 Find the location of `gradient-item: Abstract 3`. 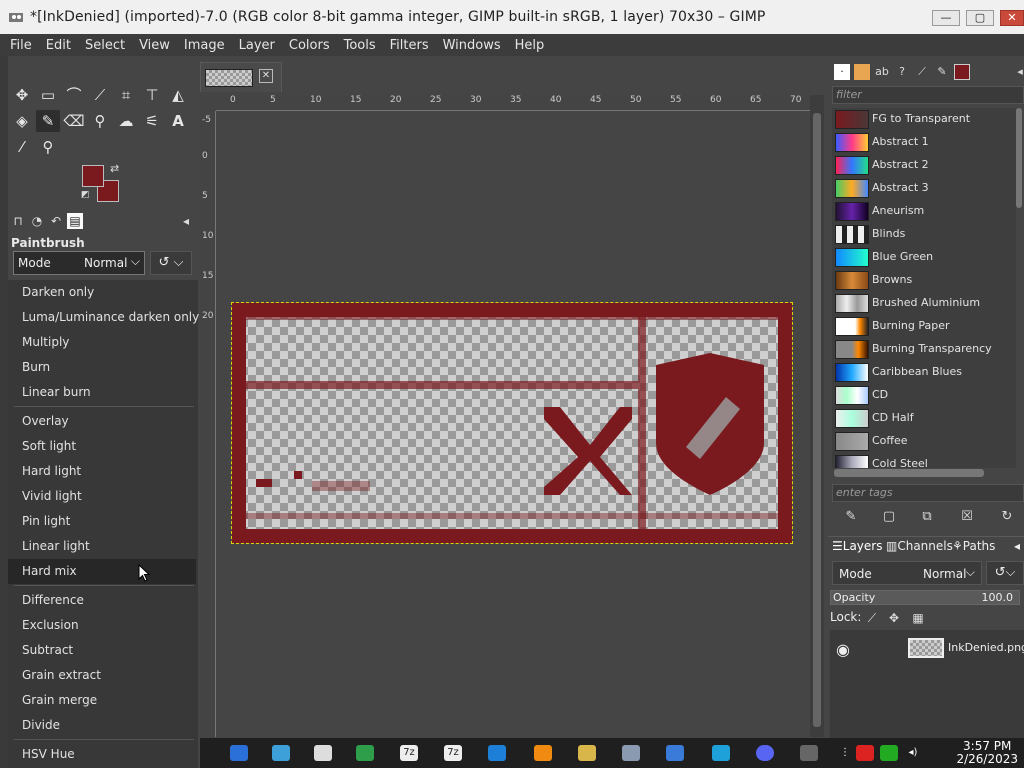

gradient-item: Abstract 3 is located at coordinates (924, 188).